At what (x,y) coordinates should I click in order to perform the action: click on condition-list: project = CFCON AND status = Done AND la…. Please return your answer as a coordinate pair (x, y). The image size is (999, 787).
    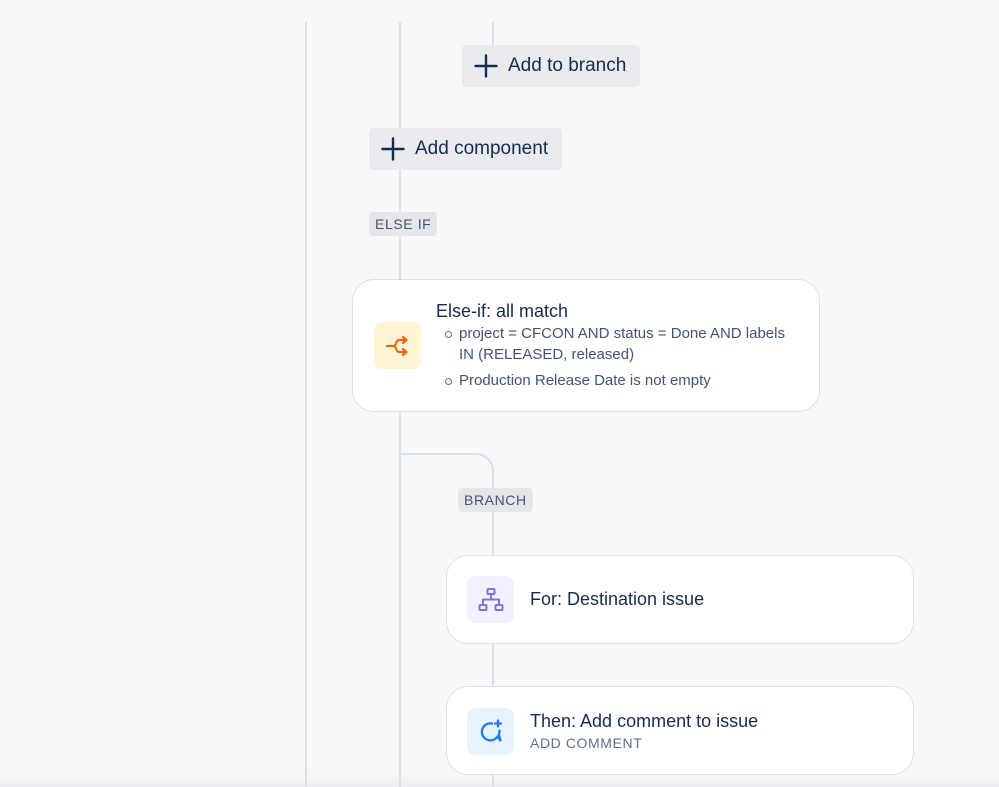
    Looking at the image, I should click on (616, 359).